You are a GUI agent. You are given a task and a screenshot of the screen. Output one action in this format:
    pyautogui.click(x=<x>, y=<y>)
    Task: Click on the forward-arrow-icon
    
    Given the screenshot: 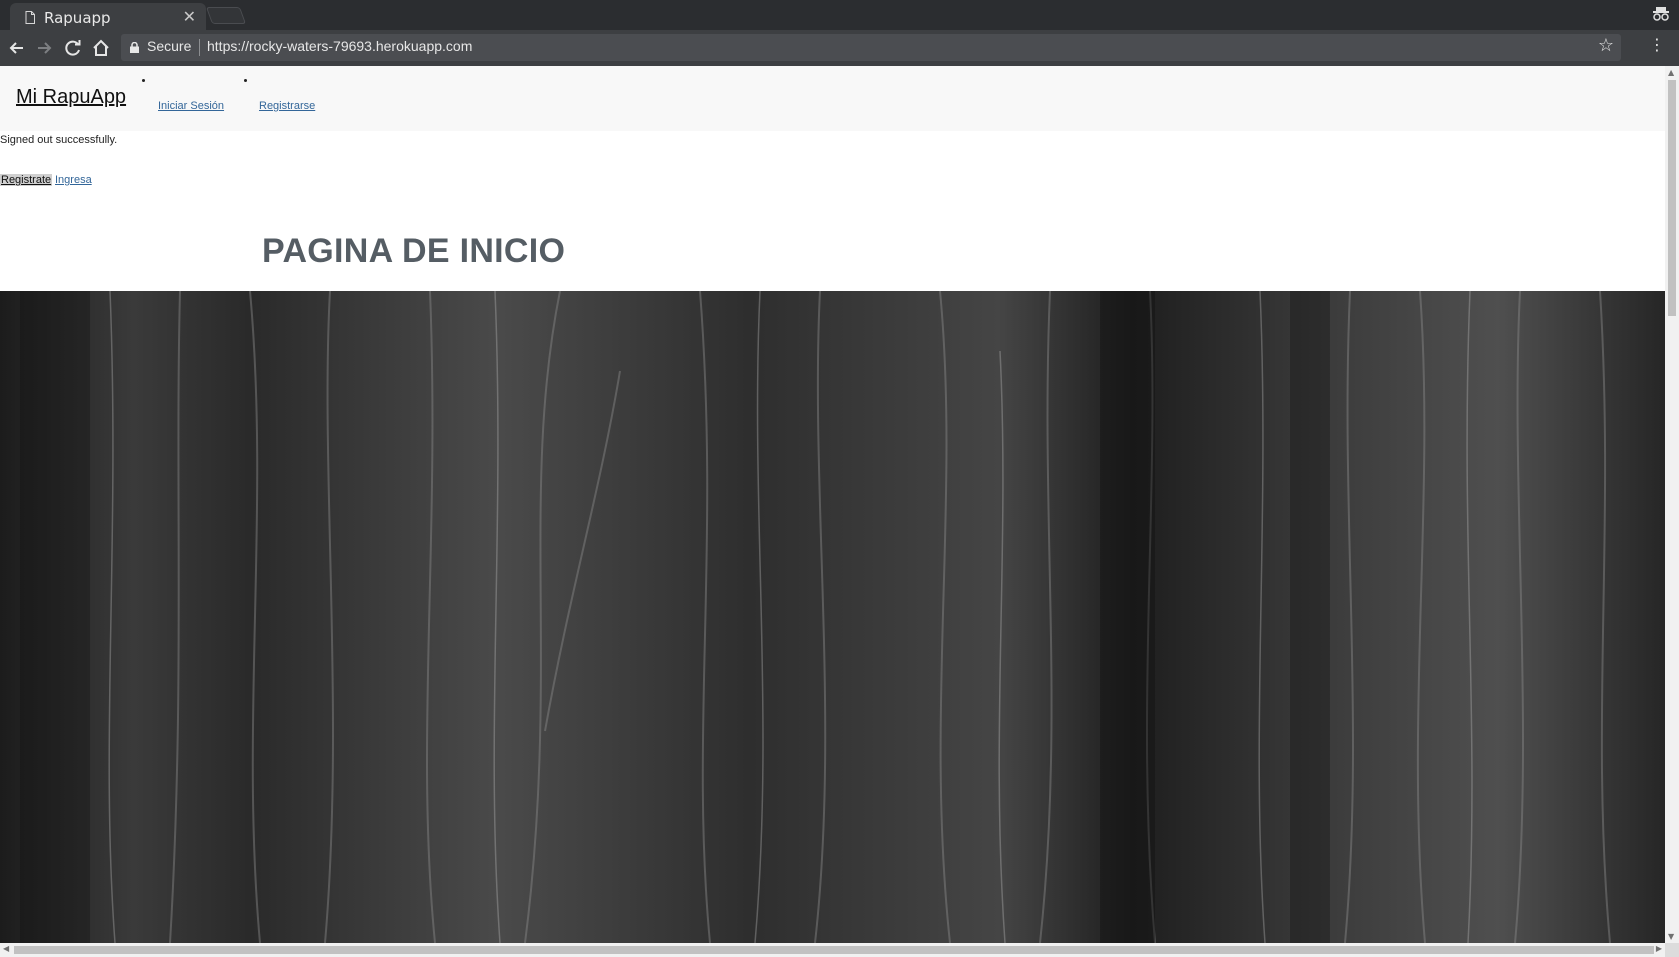 What is the action you would take?
    pyautogui.click(x=44, y=48)
    